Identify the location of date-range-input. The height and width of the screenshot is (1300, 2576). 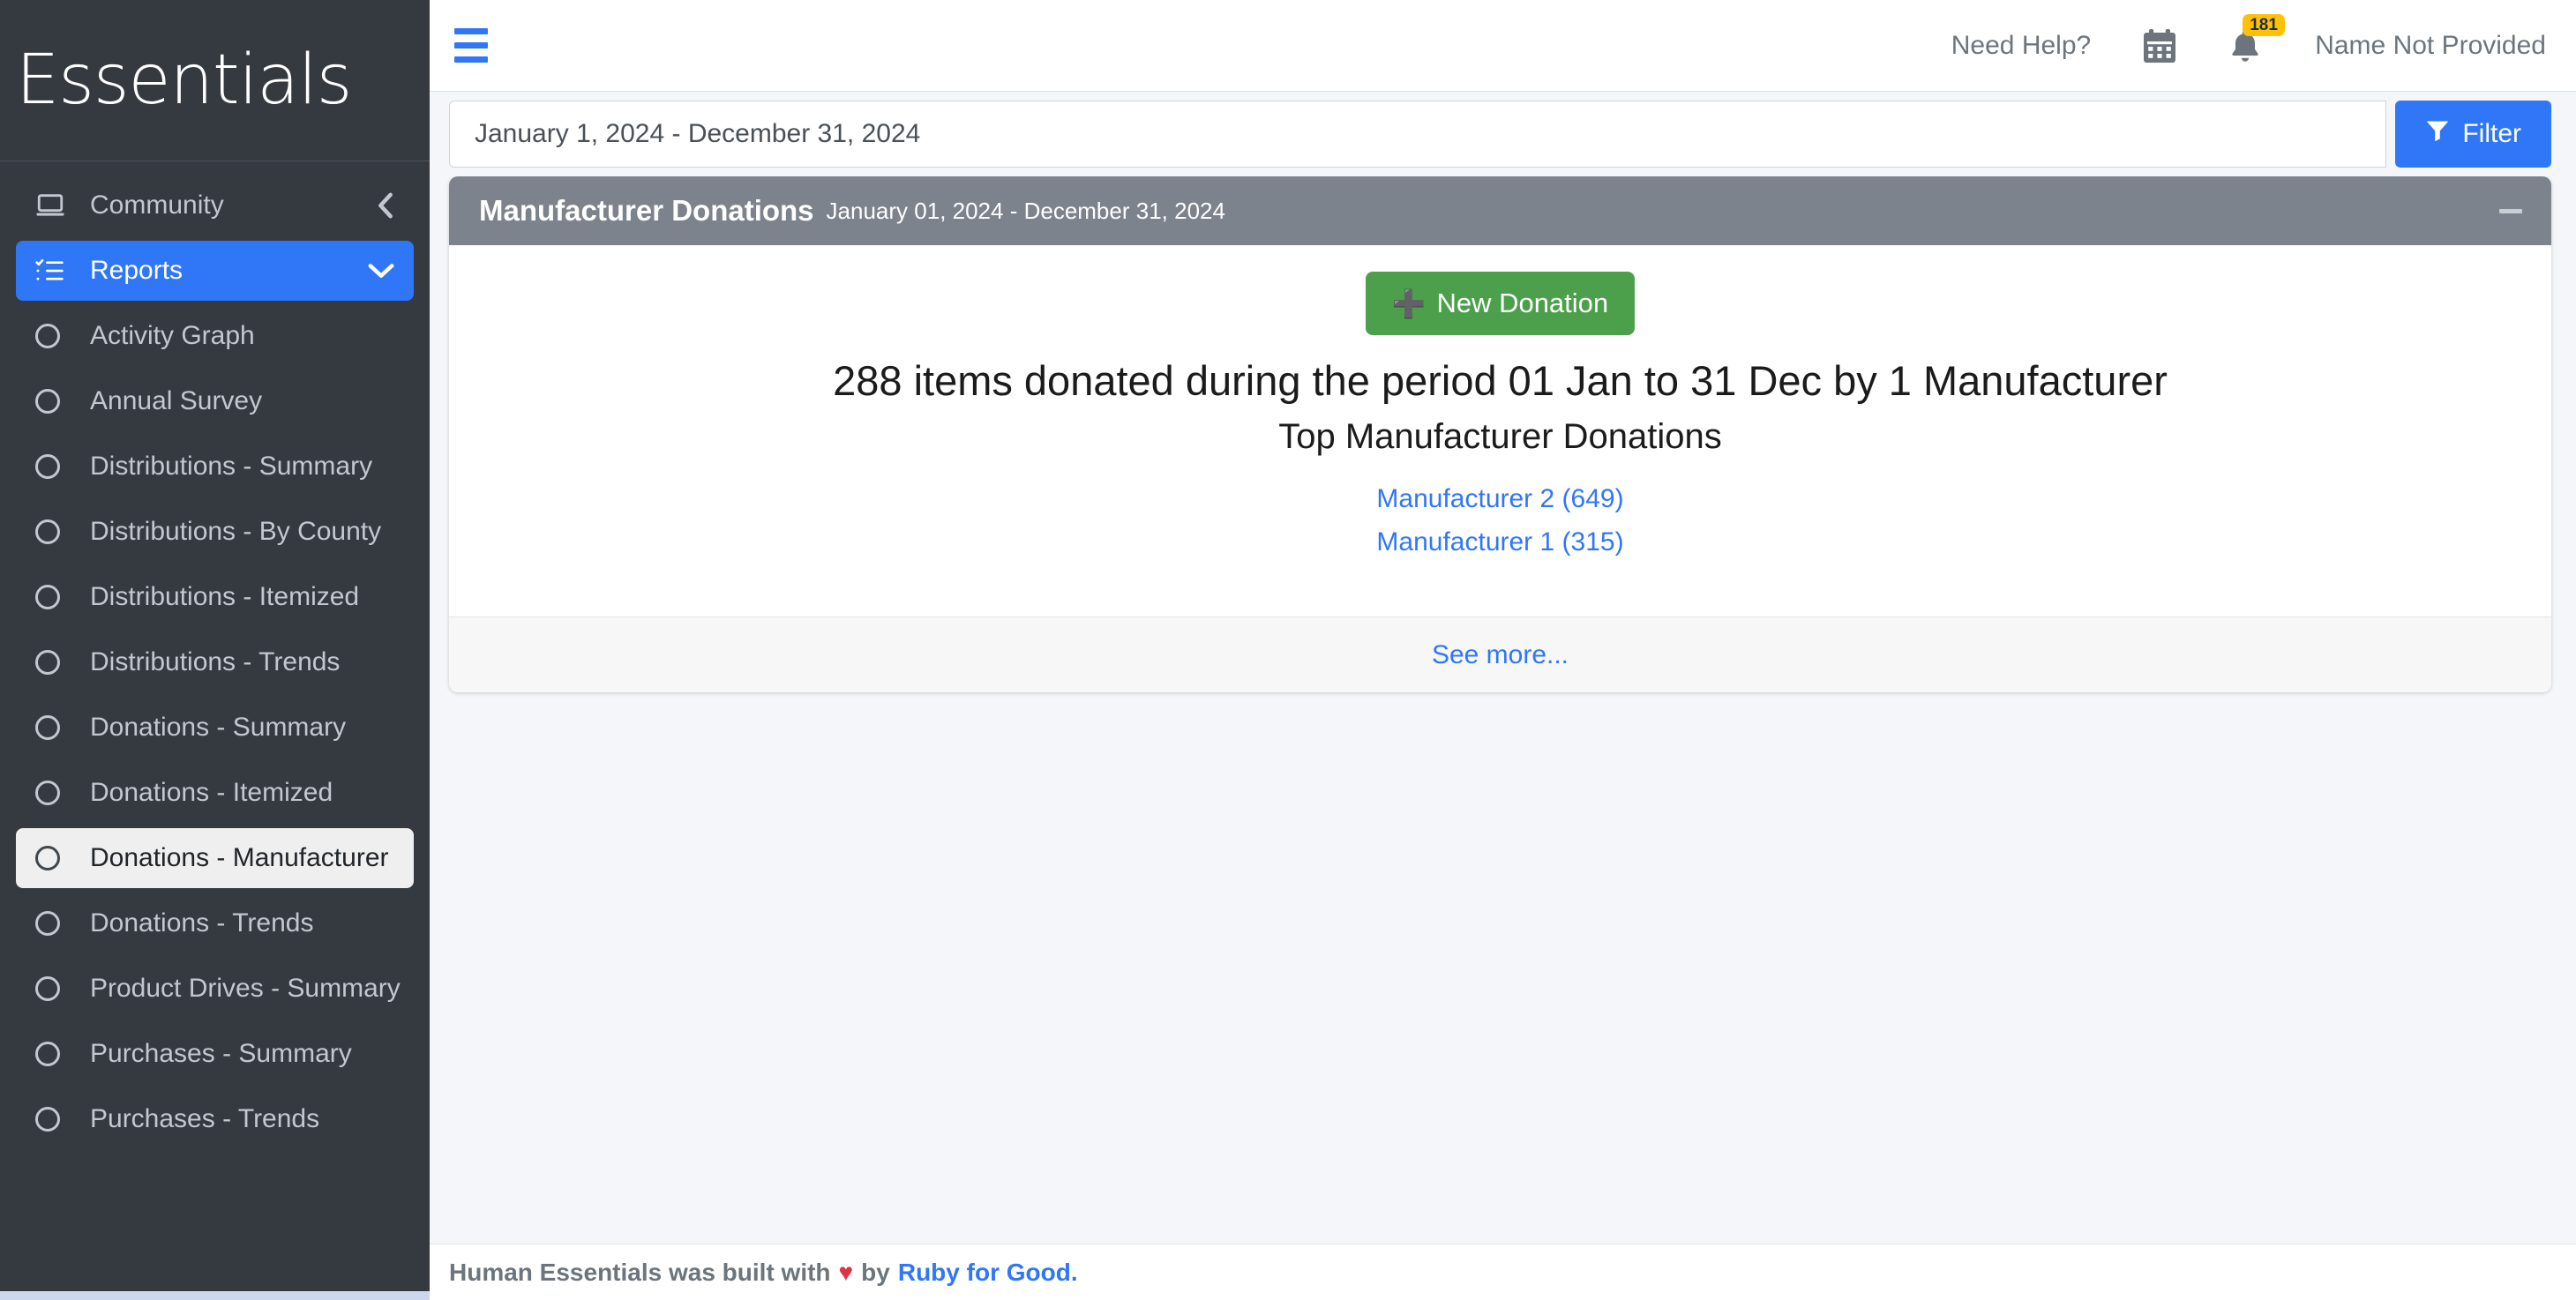
(1418, 134).